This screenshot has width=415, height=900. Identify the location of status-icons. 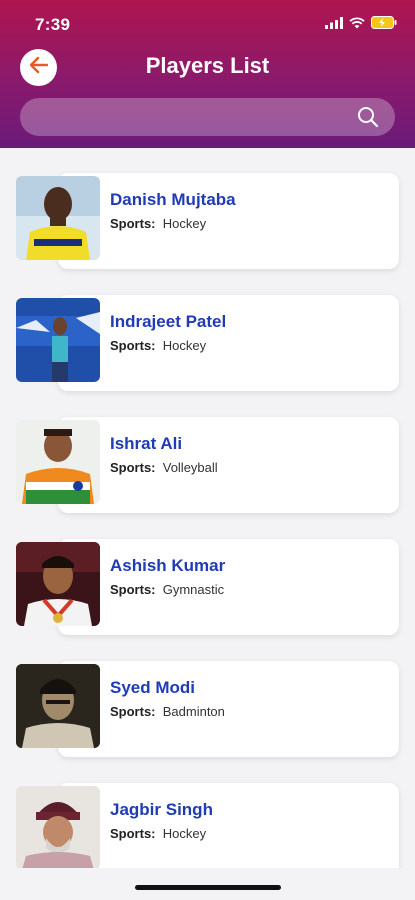
(361, 25).